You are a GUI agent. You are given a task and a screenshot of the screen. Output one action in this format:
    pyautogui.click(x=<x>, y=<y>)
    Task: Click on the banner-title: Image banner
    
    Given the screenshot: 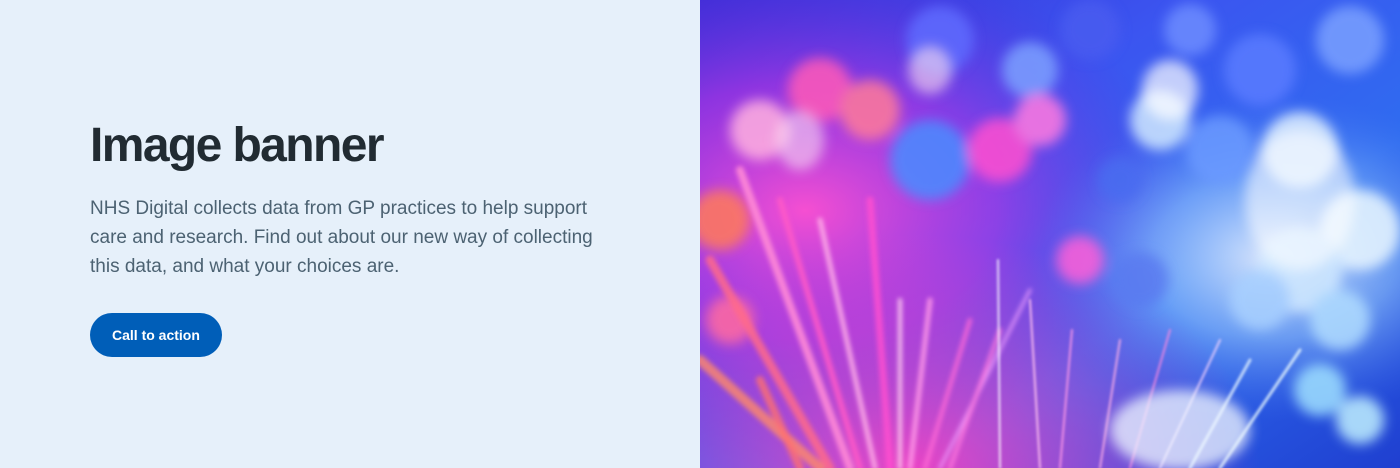 What is the action you would take?
    pyautogui.click(x=237, y=145)
    